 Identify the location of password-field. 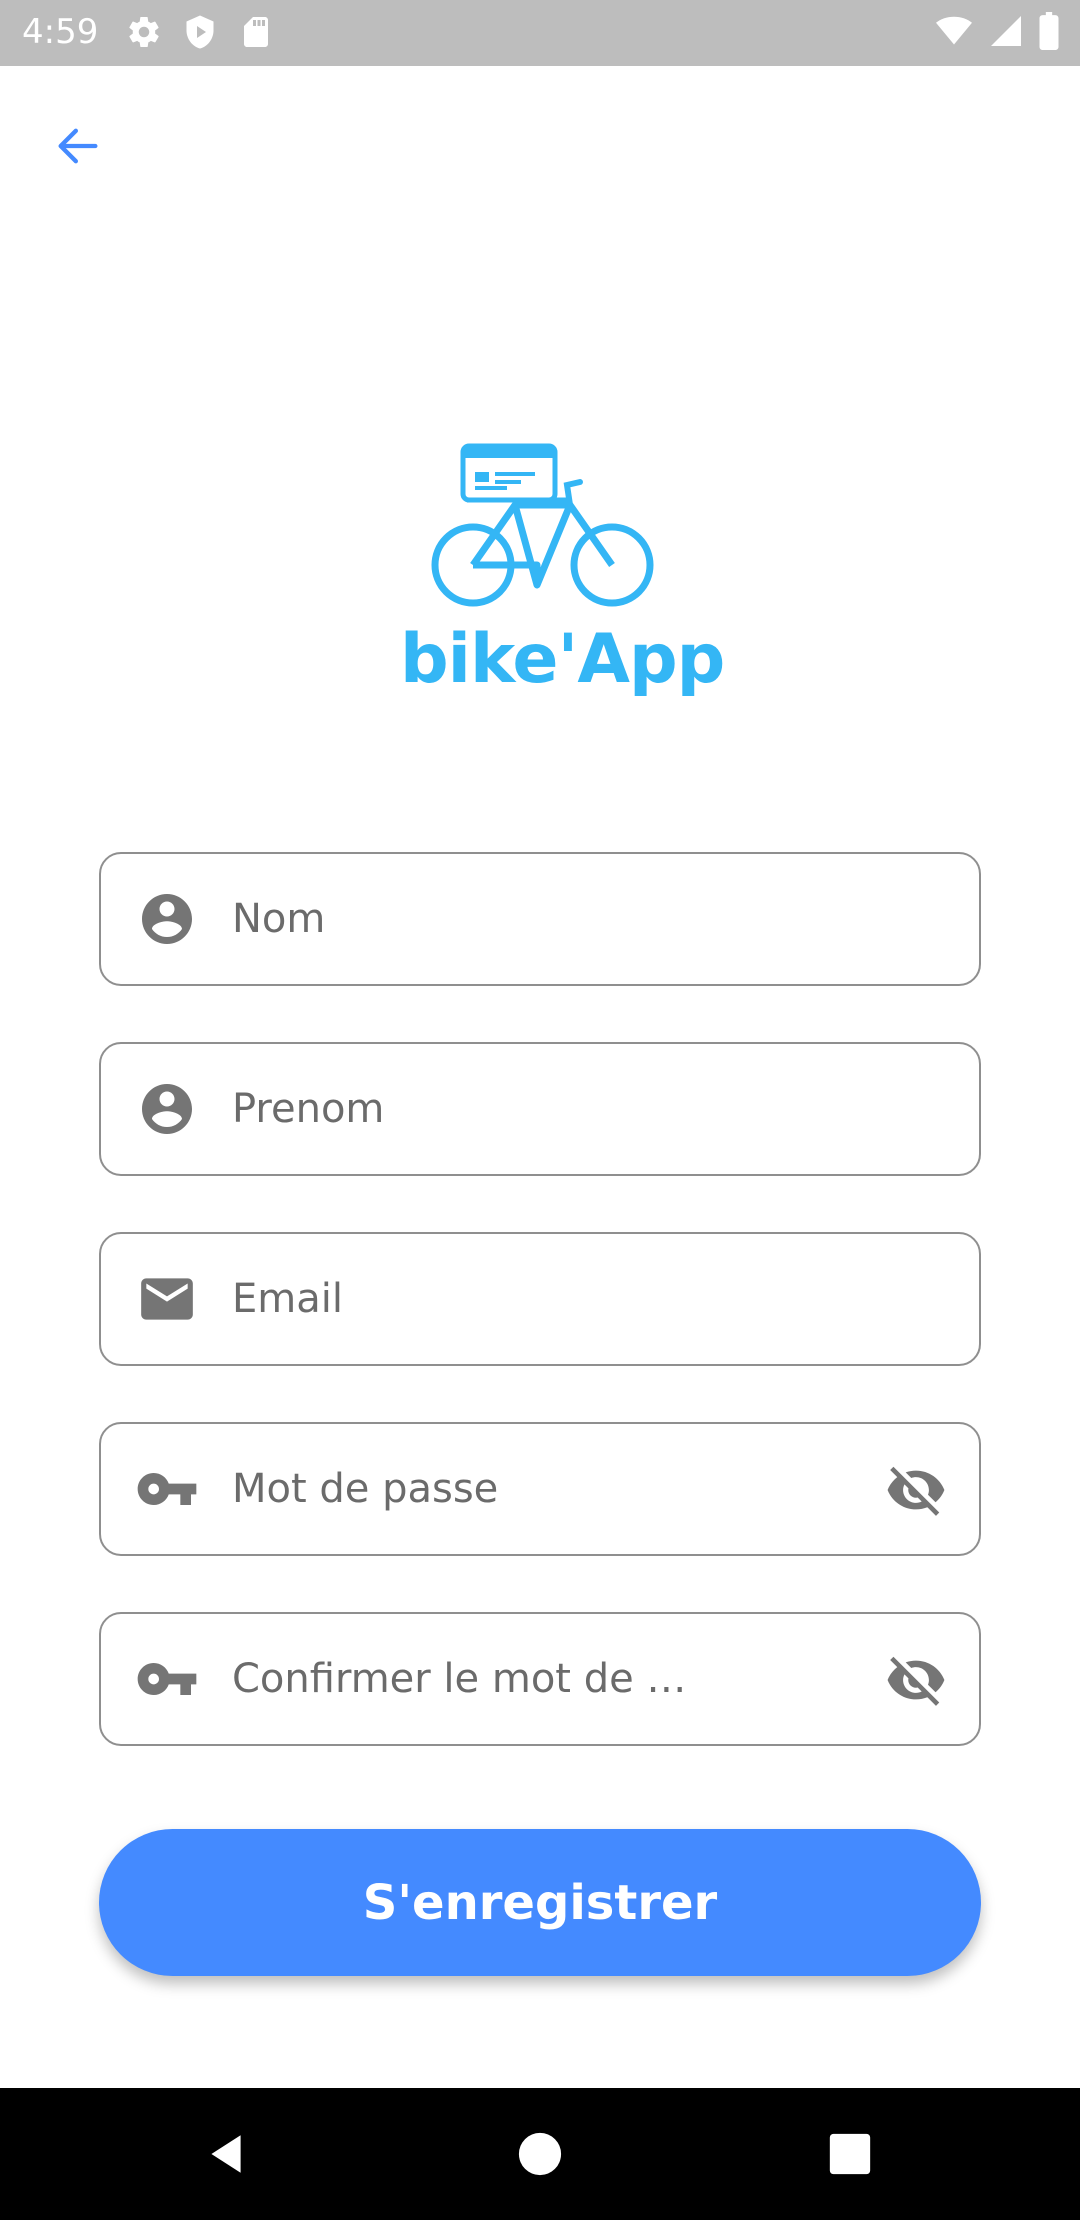
(540, 1489).